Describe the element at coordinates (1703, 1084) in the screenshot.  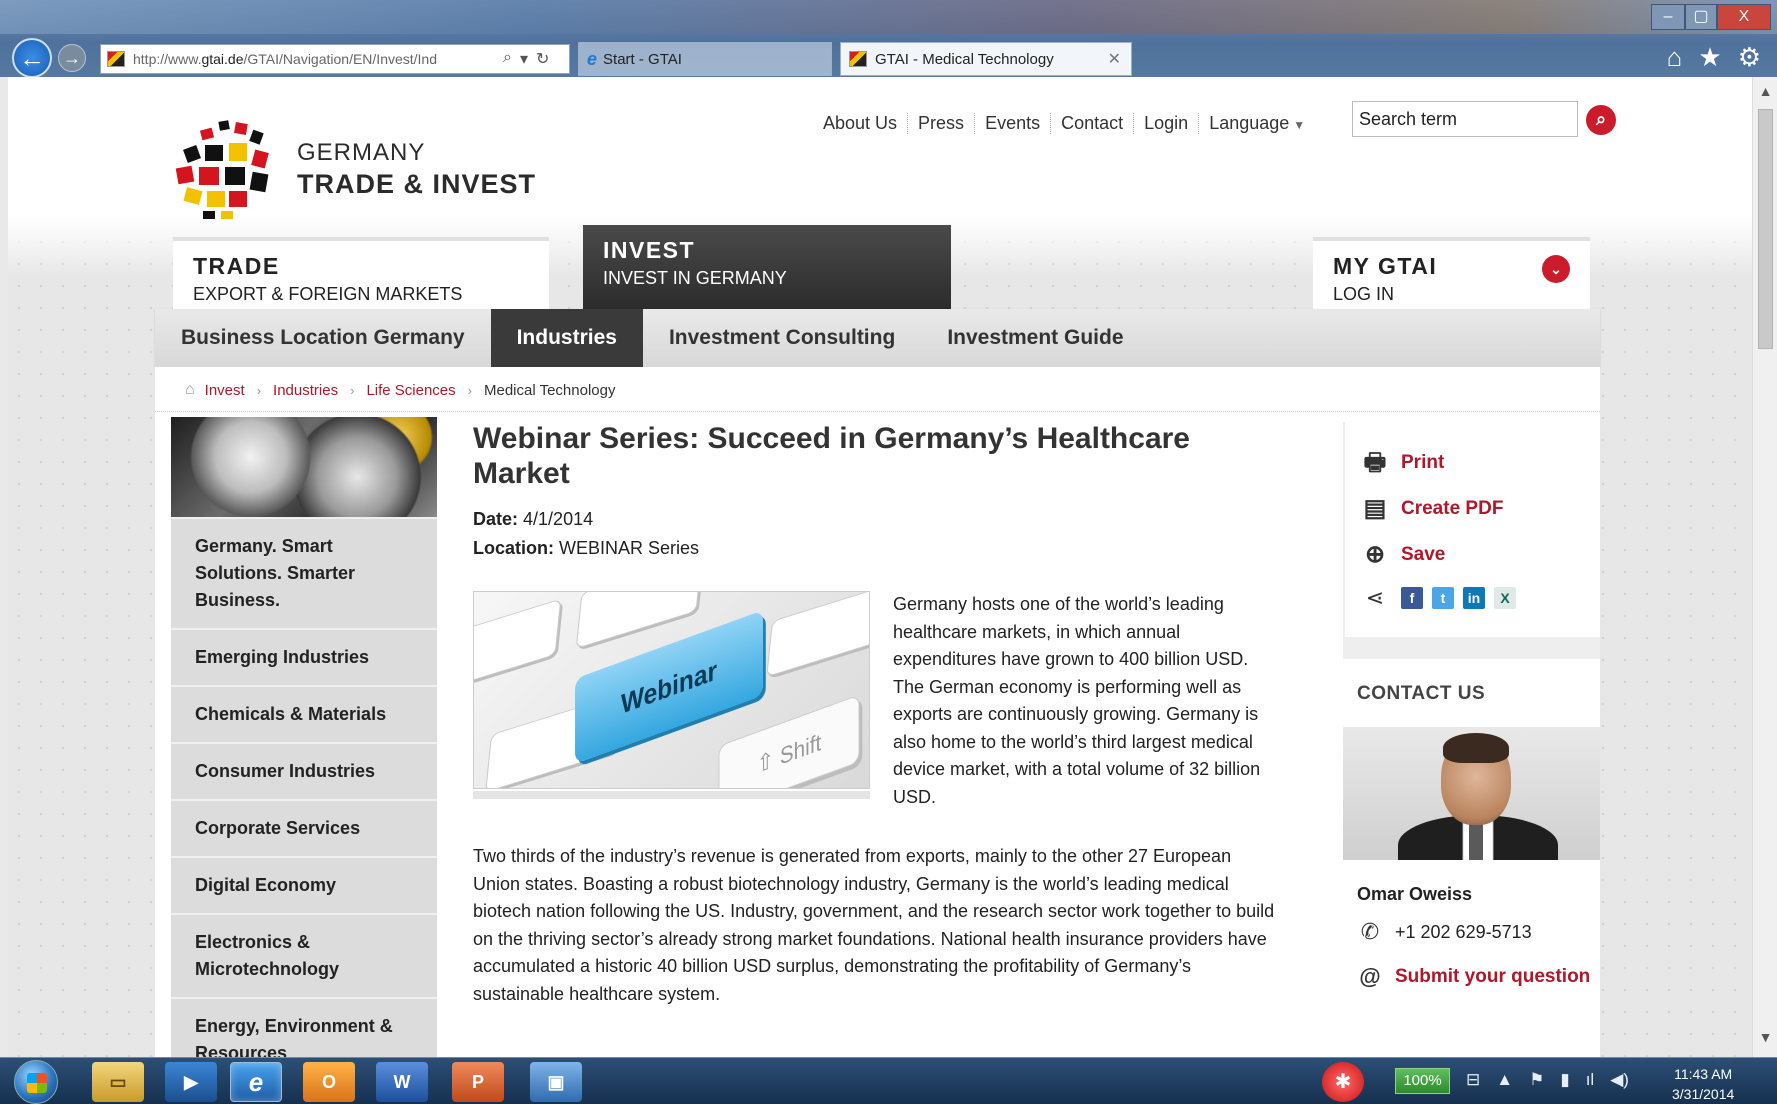
I see `system-clock: 11:43 AM 3/31/2014` at that location.